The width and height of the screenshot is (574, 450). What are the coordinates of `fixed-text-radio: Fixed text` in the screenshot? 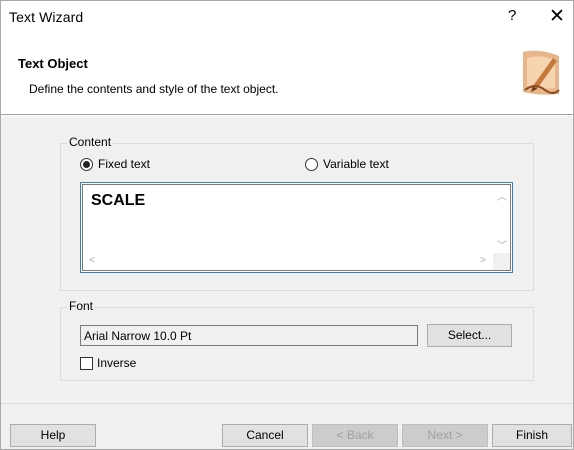 It's located at (115, 164).